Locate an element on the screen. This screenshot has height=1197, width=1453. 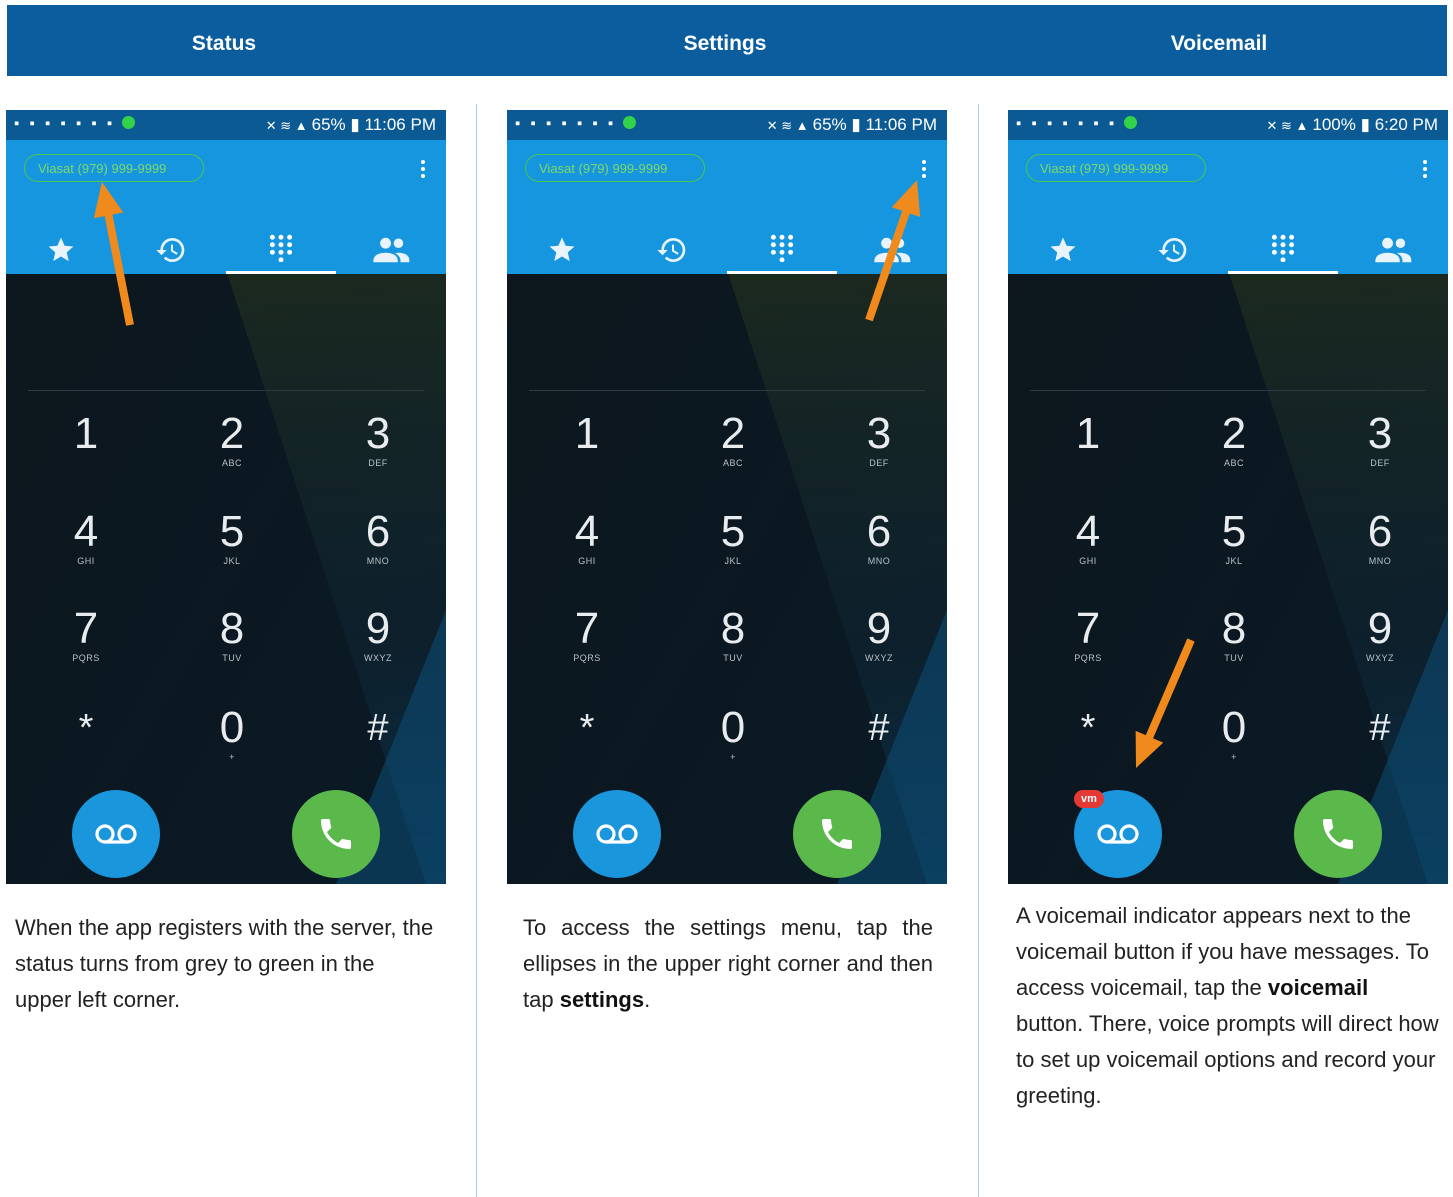
key-letters: MNO is located at coordinates (1380, 561).